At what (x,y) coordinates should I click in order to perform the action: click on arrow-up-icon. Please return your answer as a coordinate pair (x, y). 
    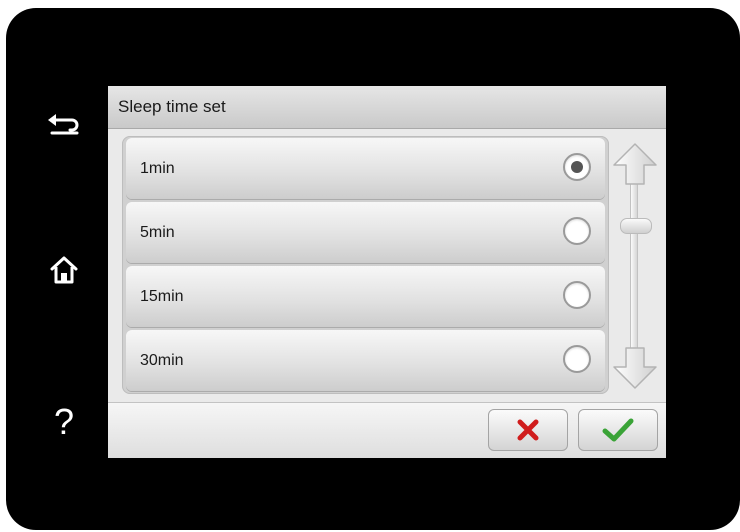
    Looking at the image, I should click on (635, 164).